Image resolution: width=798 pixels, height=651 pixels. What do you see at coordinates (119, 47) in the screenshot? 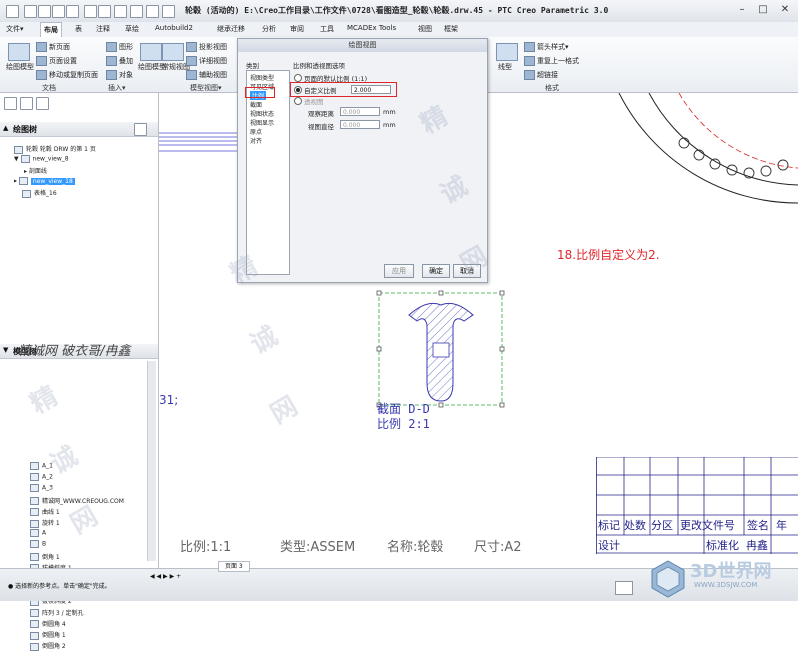
I see `graphics-button: 图形` at bounding box center [119, 47].